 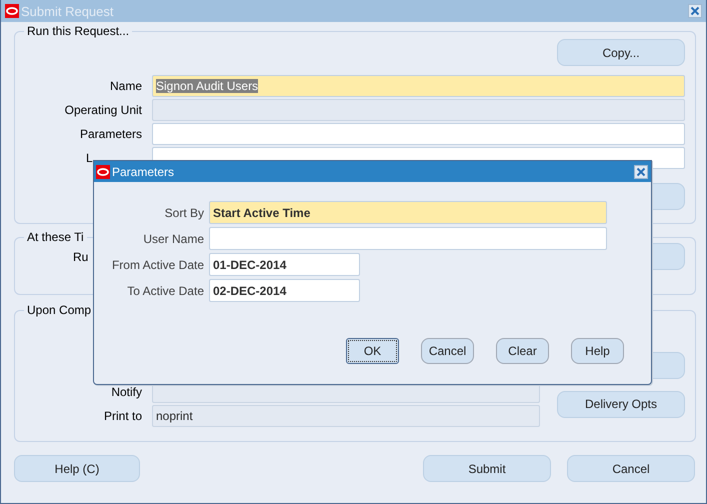 What do you see at coordinates (631, 468) in the screenshot?
I see `action-button: Cancel` at bounding box center [631, 468].